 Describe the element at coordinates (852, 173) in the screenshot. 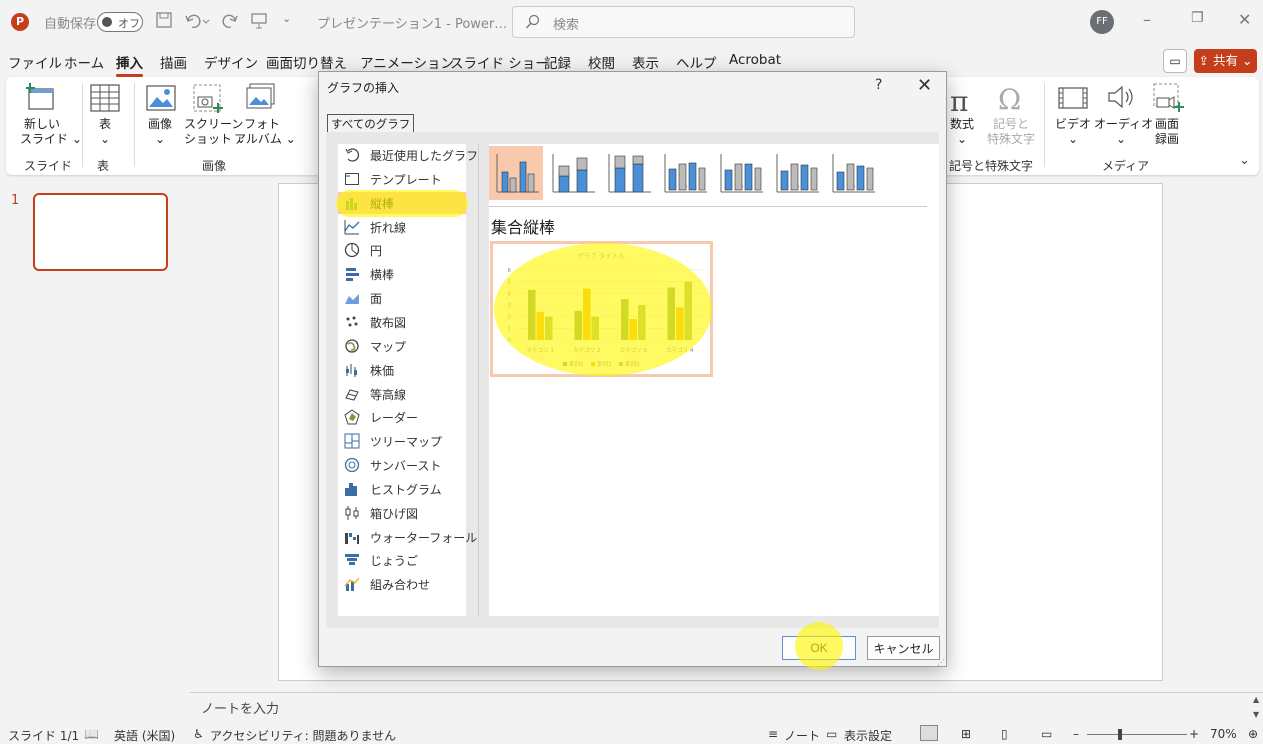

I see `3d-column-icon` at that location.